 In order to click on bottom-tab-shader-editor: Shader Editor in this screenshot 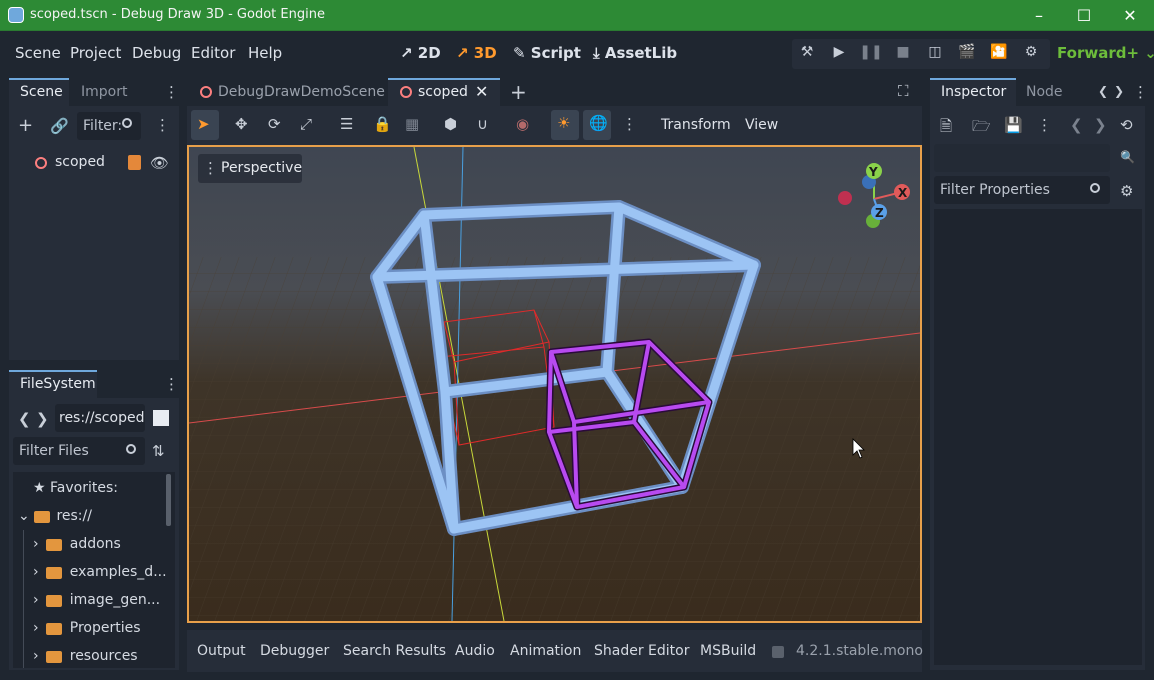, I will do `click(641, 651)`.